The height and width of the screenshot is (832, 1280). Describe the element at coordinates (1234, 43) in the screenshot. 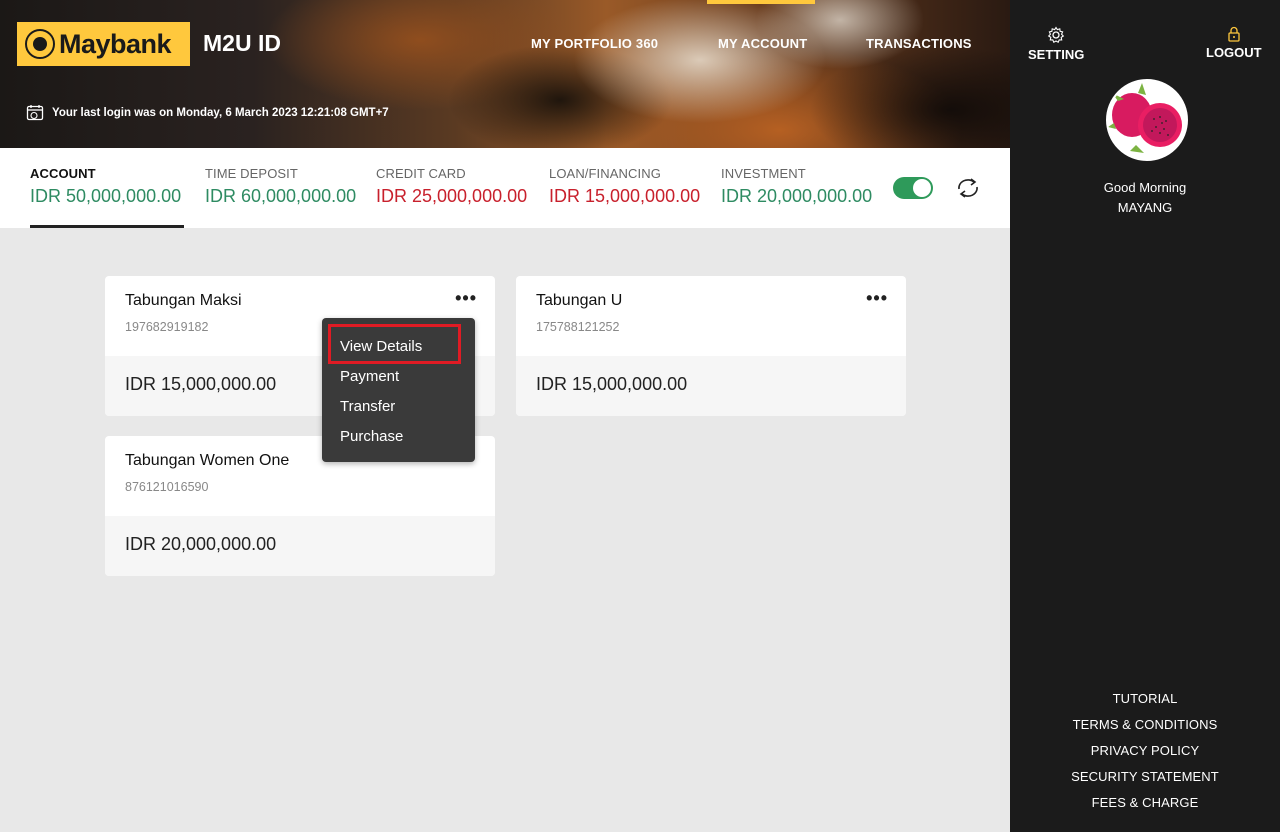

I see `logout-button: LOGOUT` at that location.